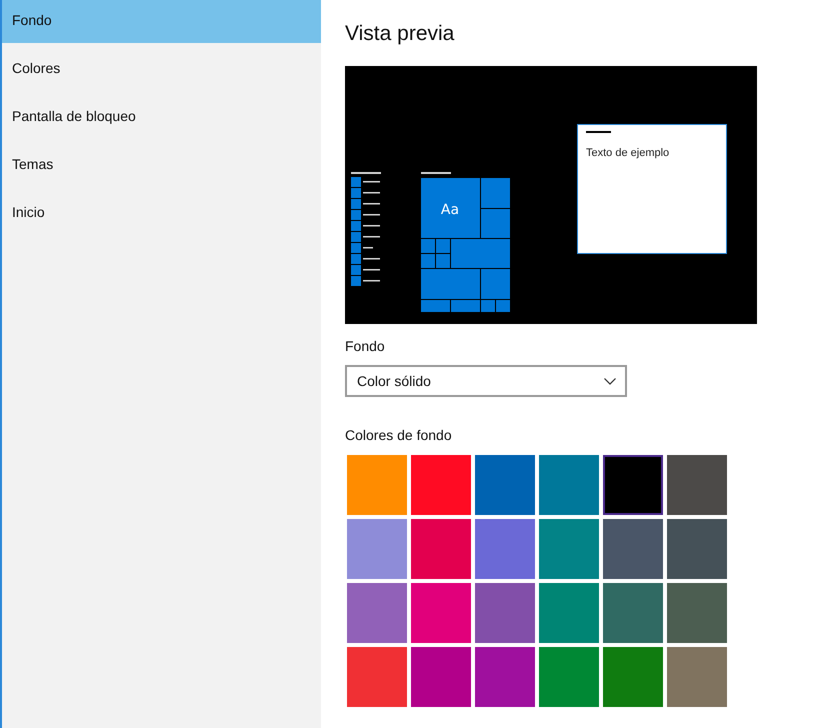 Image resolution: width=834 pixels, height=728 pixels. Describe the element at coordinates (161, 168) in the screenshot. I see `nav-item: Temas` at that location.